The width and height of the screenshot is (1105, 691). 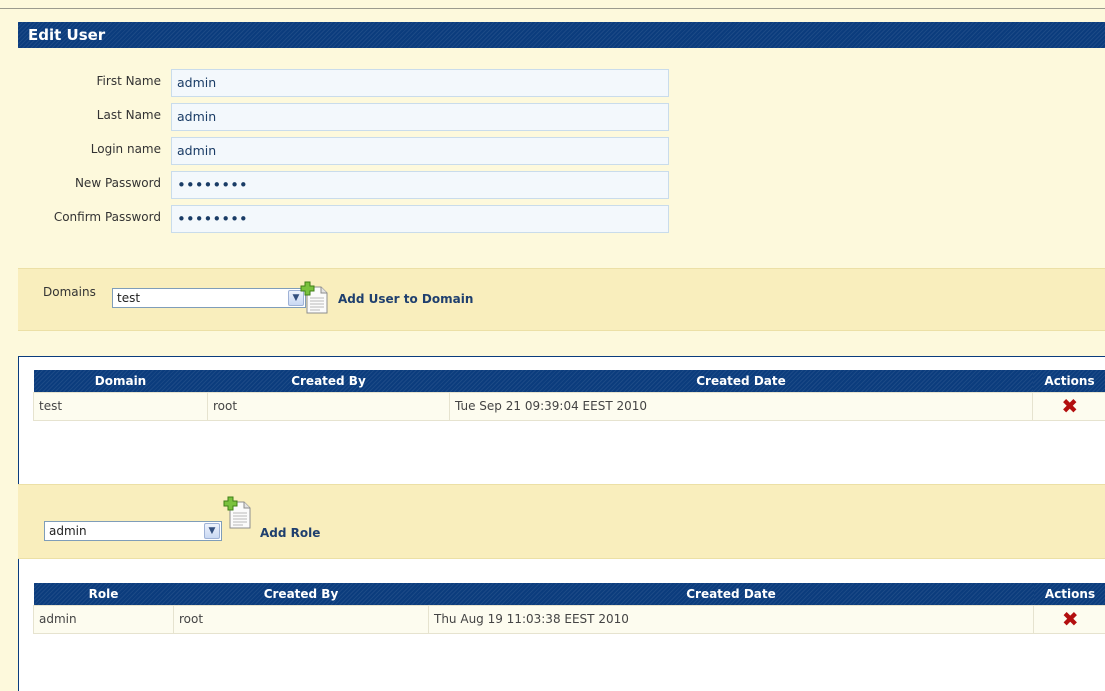 What do you see at coordinates (128, 81) in the screenshot?
I see `first-name-label: First Name` at bounding box center [128, 81].